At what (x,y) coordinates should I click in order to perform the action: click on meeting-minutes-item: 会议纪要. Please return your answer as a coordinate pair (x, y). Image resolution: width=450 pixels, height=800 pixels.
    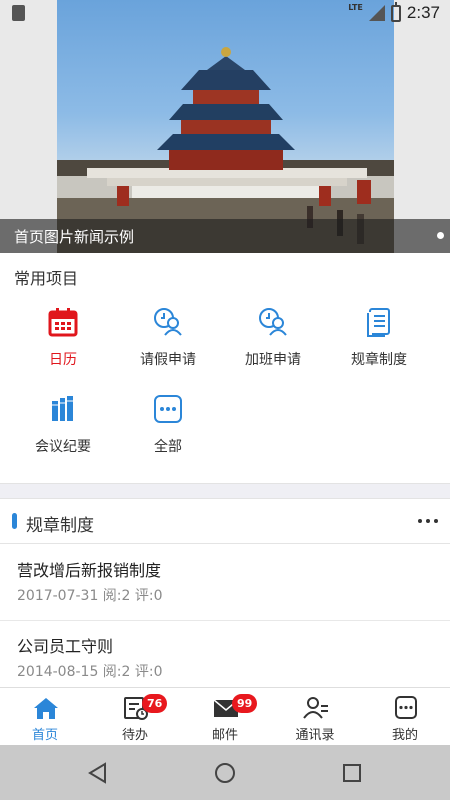
    Looking at the image, I should click on (63, 433).